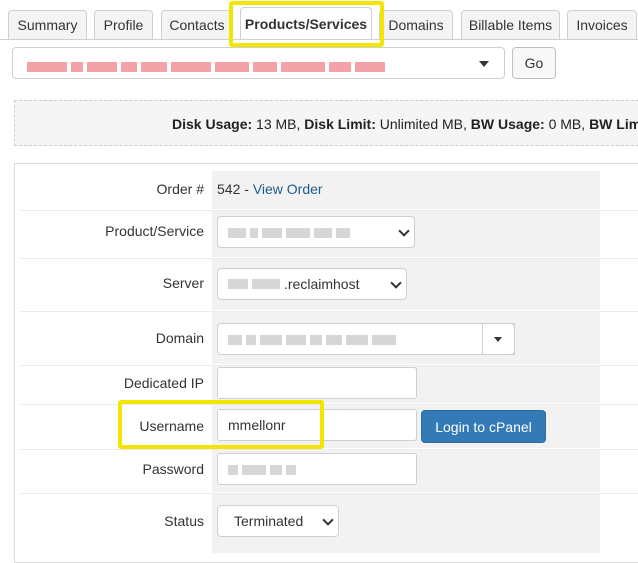 The height and width of the screenshot is (563, 638). I want to click on redacted-product-name, so click(291, 232).